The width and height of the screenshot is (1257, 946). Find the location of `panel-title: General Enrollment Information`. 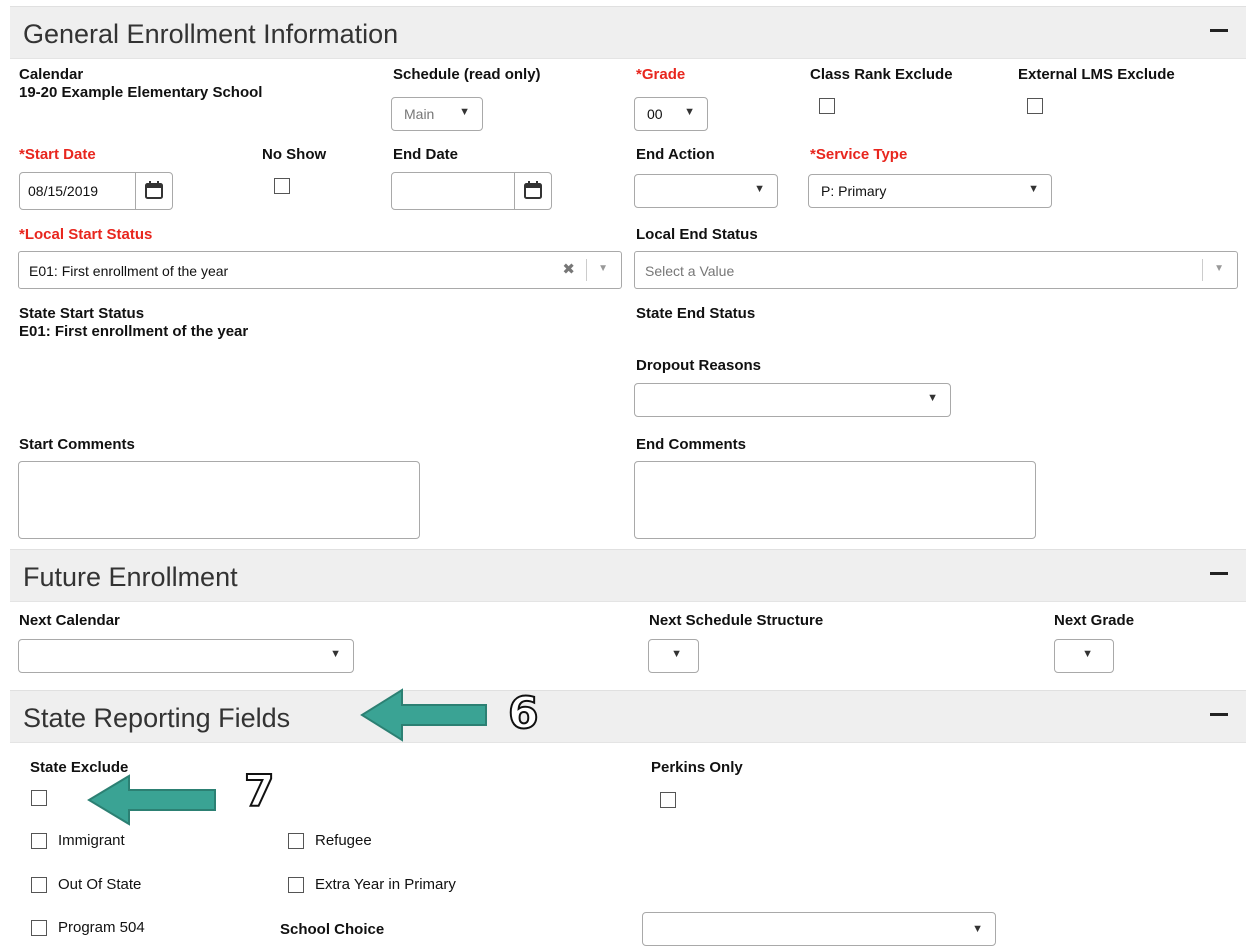

panel-title: General Enrollment Information is located at coordinates (211, 34).